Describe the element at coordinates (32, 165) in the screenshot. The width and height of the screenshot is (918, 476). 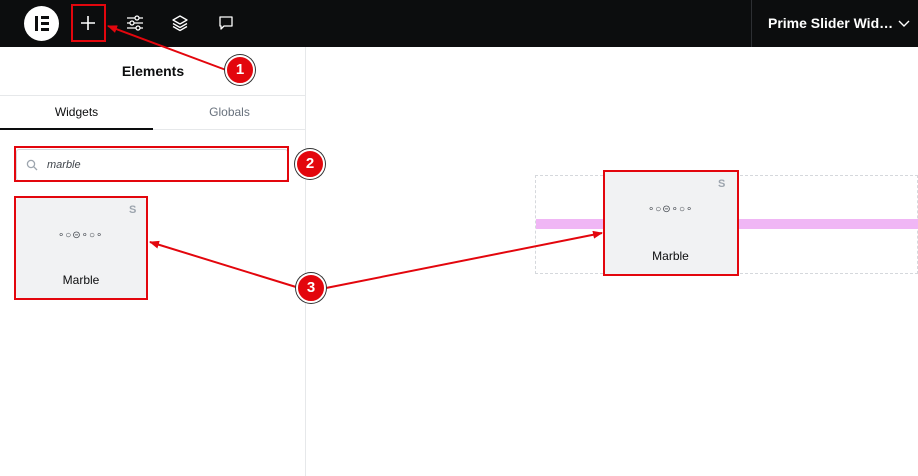
I see `search-icon` at that location.